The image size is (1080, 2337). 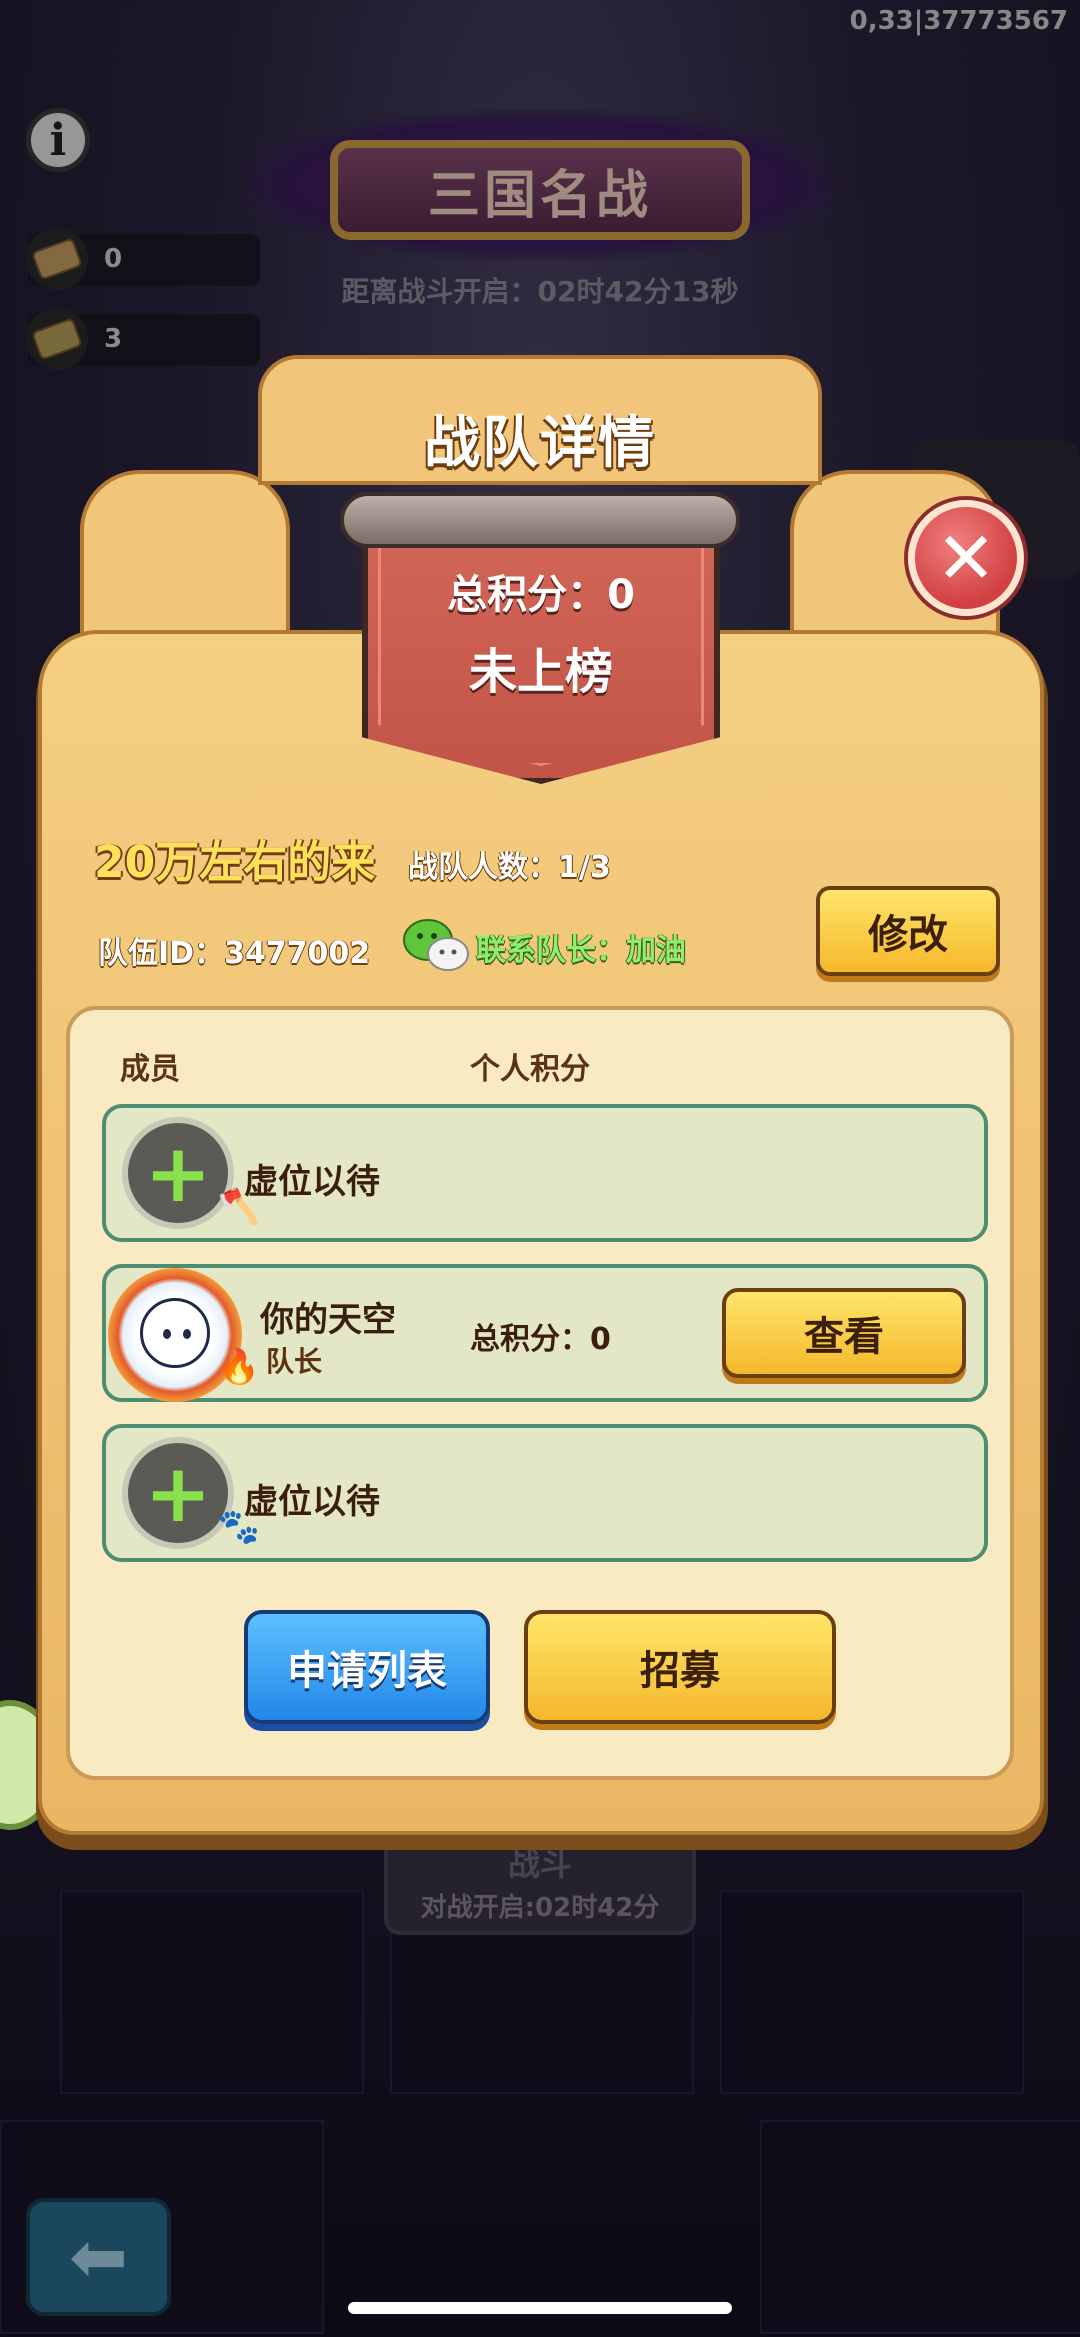 What do you see at coordinates (312, 1502) in the screenshot?
I see `empty-slot-label-2: 虚位以待` at bounding box center [312, 1502].